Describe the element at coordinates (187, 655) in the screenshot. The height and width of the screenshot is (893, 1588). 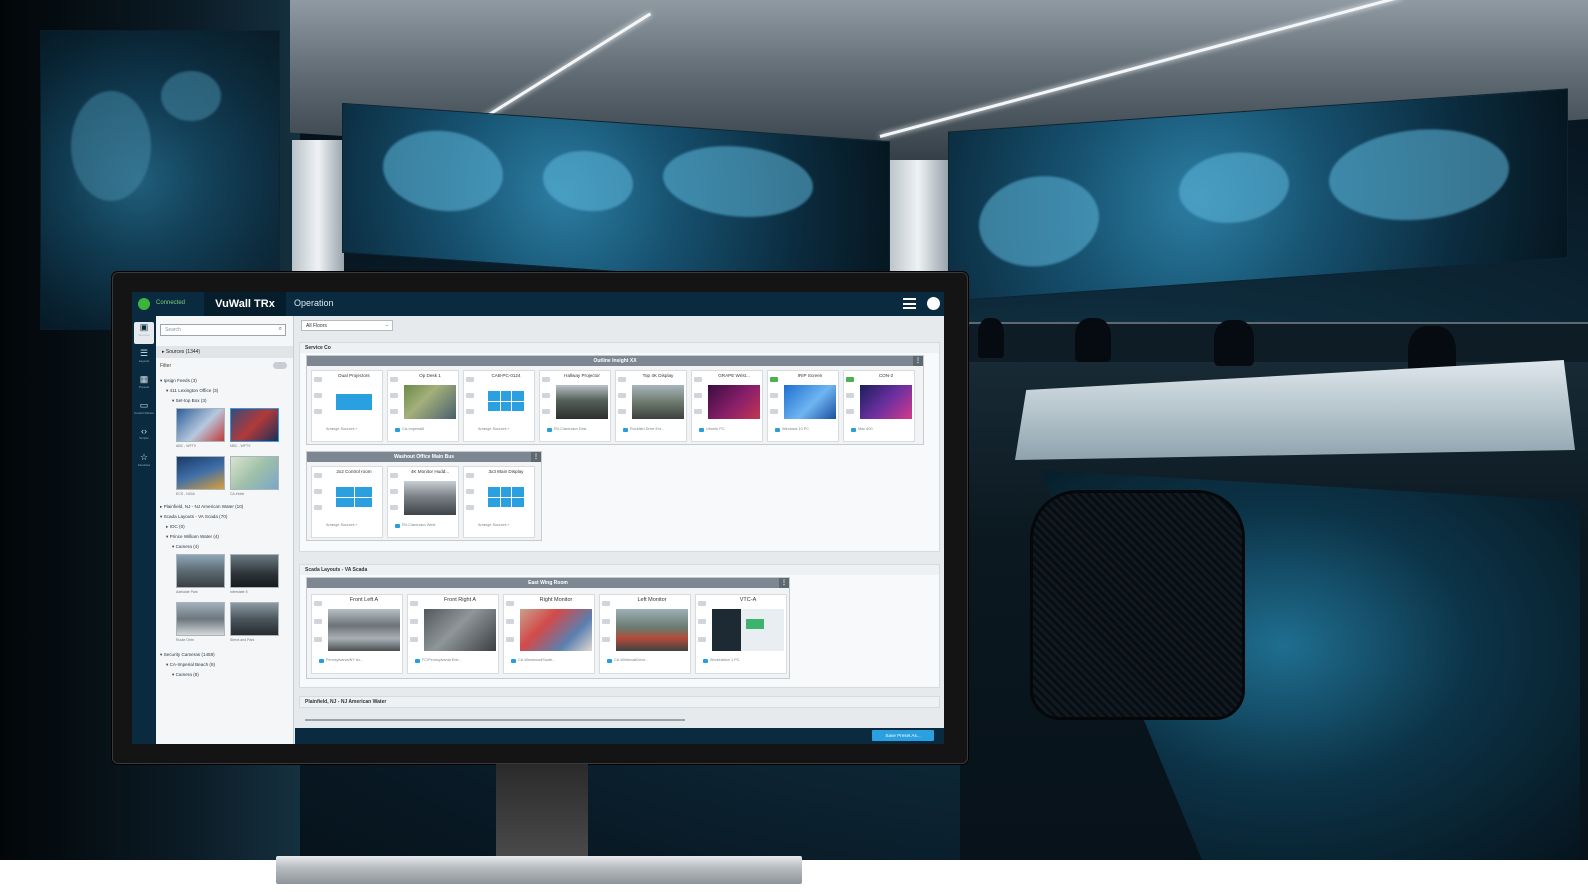
I see `tree-node: ▾ Security Cameras (1458)` at that location.